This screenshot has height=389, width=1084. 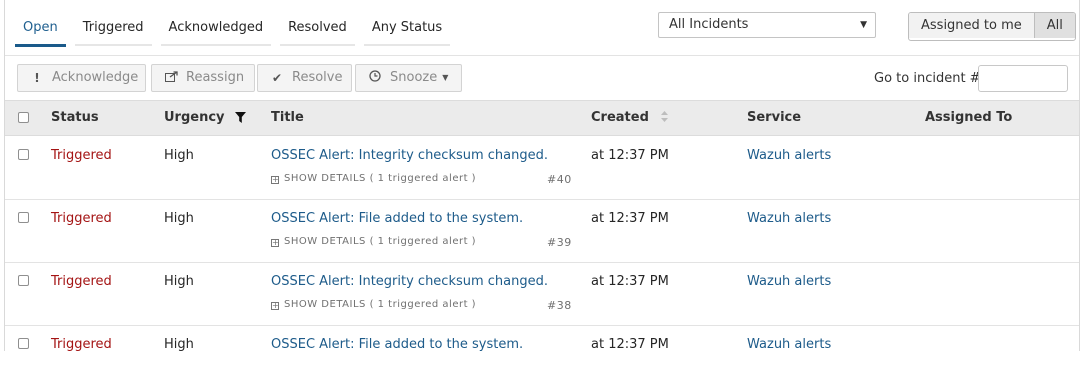 What do you see at coordinates (37, 78) in the screenshot?
I see `exclamation-icon: !` at bounding box center [37, 78].